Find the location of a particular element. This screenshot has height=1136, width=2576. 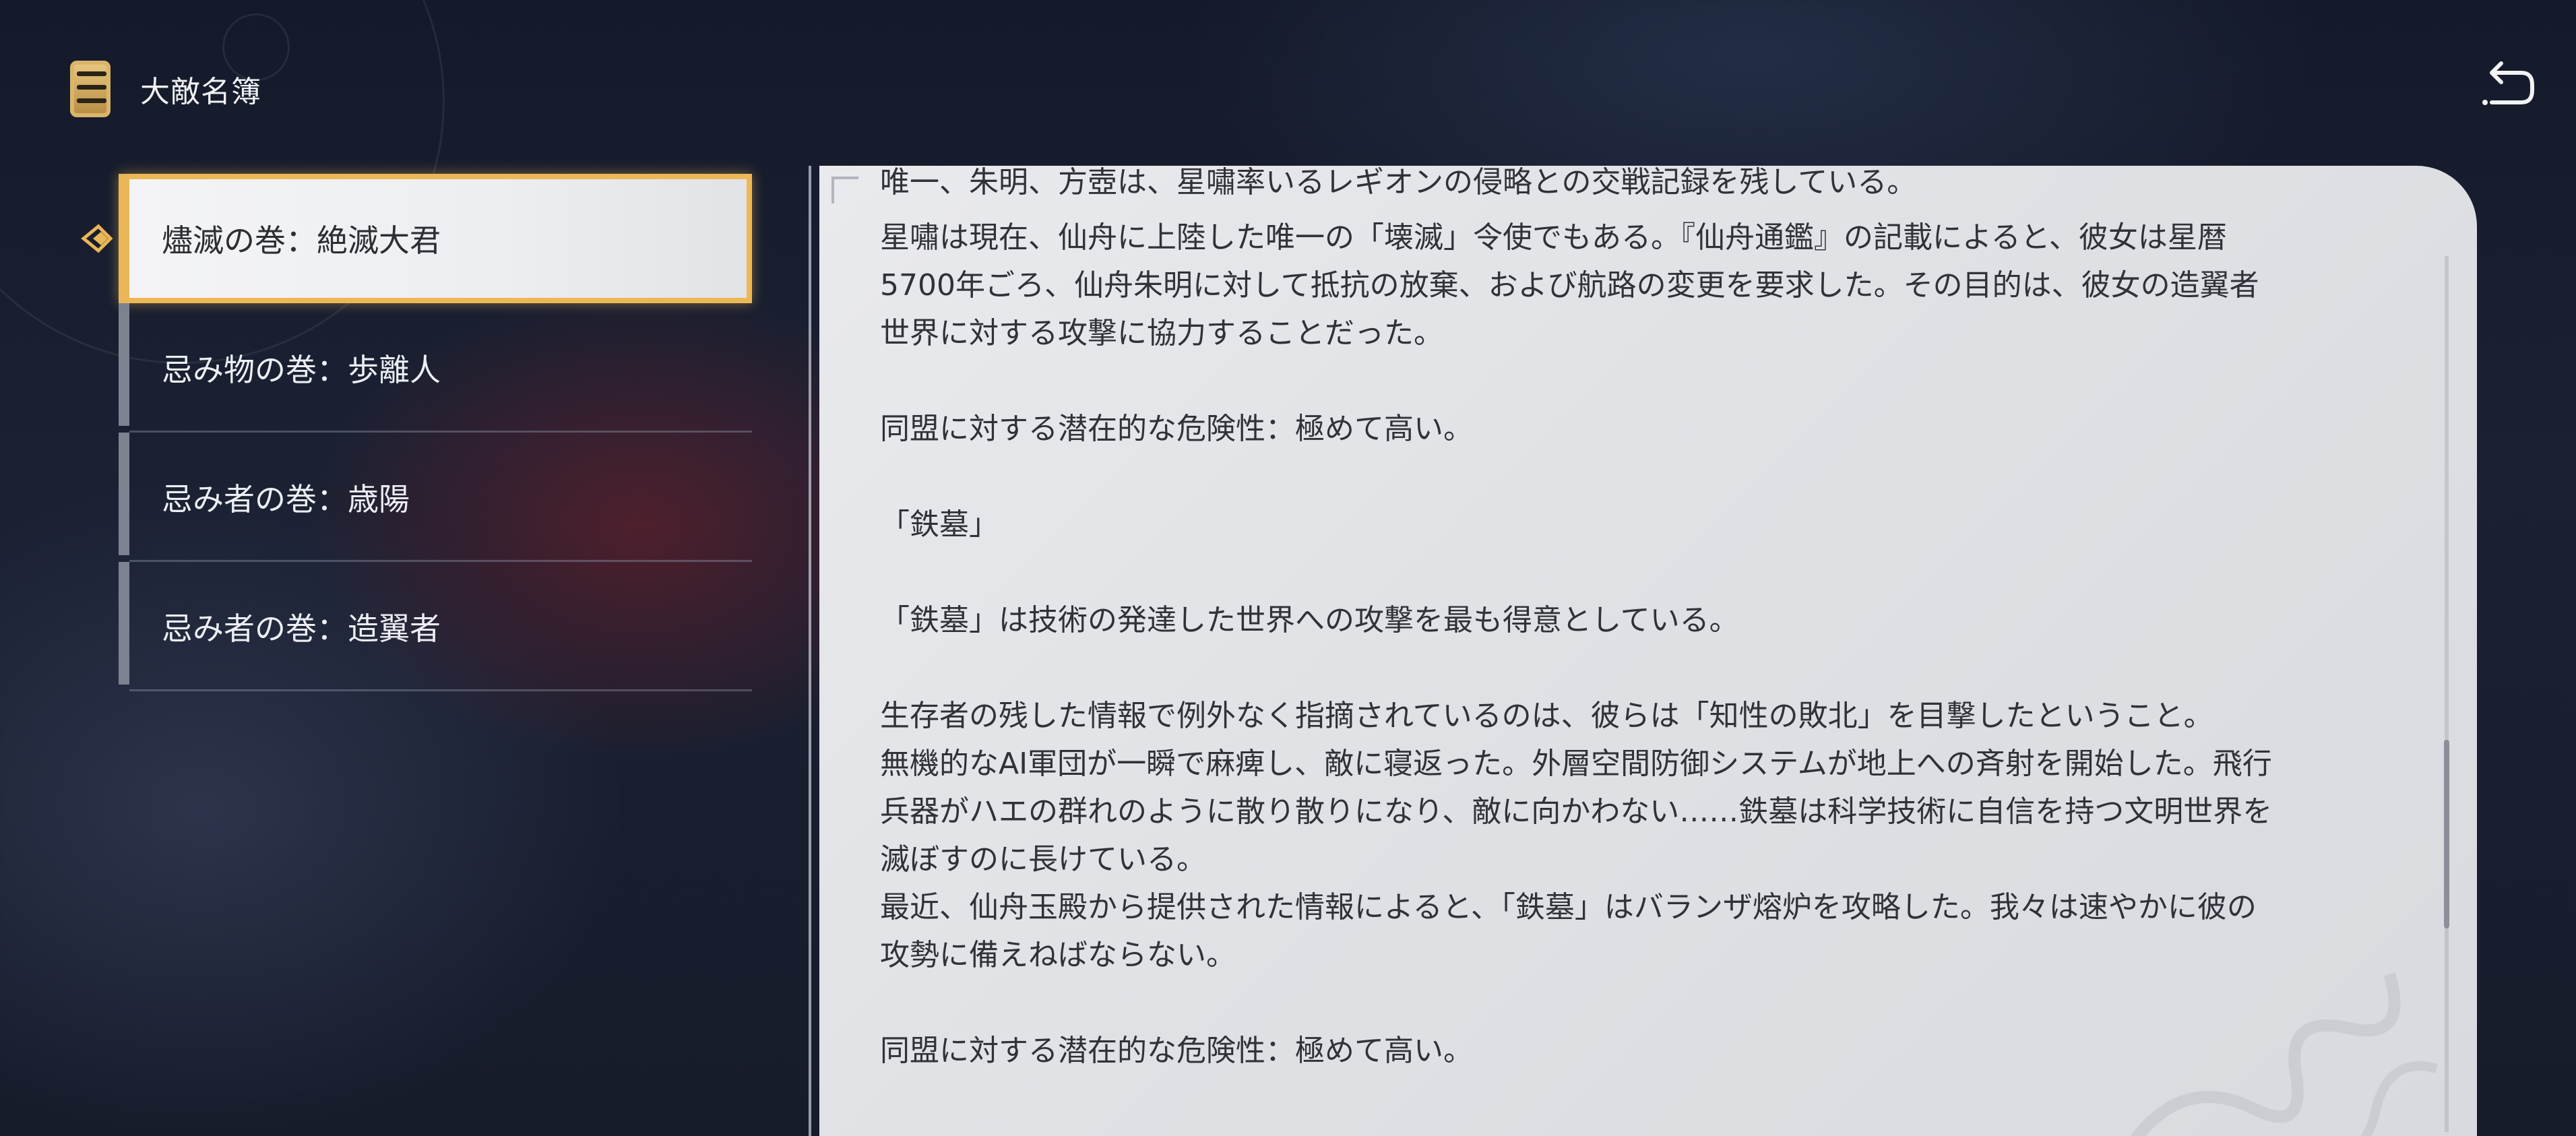

page-header: 大敵名簿 is located at coordinates (164, 89).